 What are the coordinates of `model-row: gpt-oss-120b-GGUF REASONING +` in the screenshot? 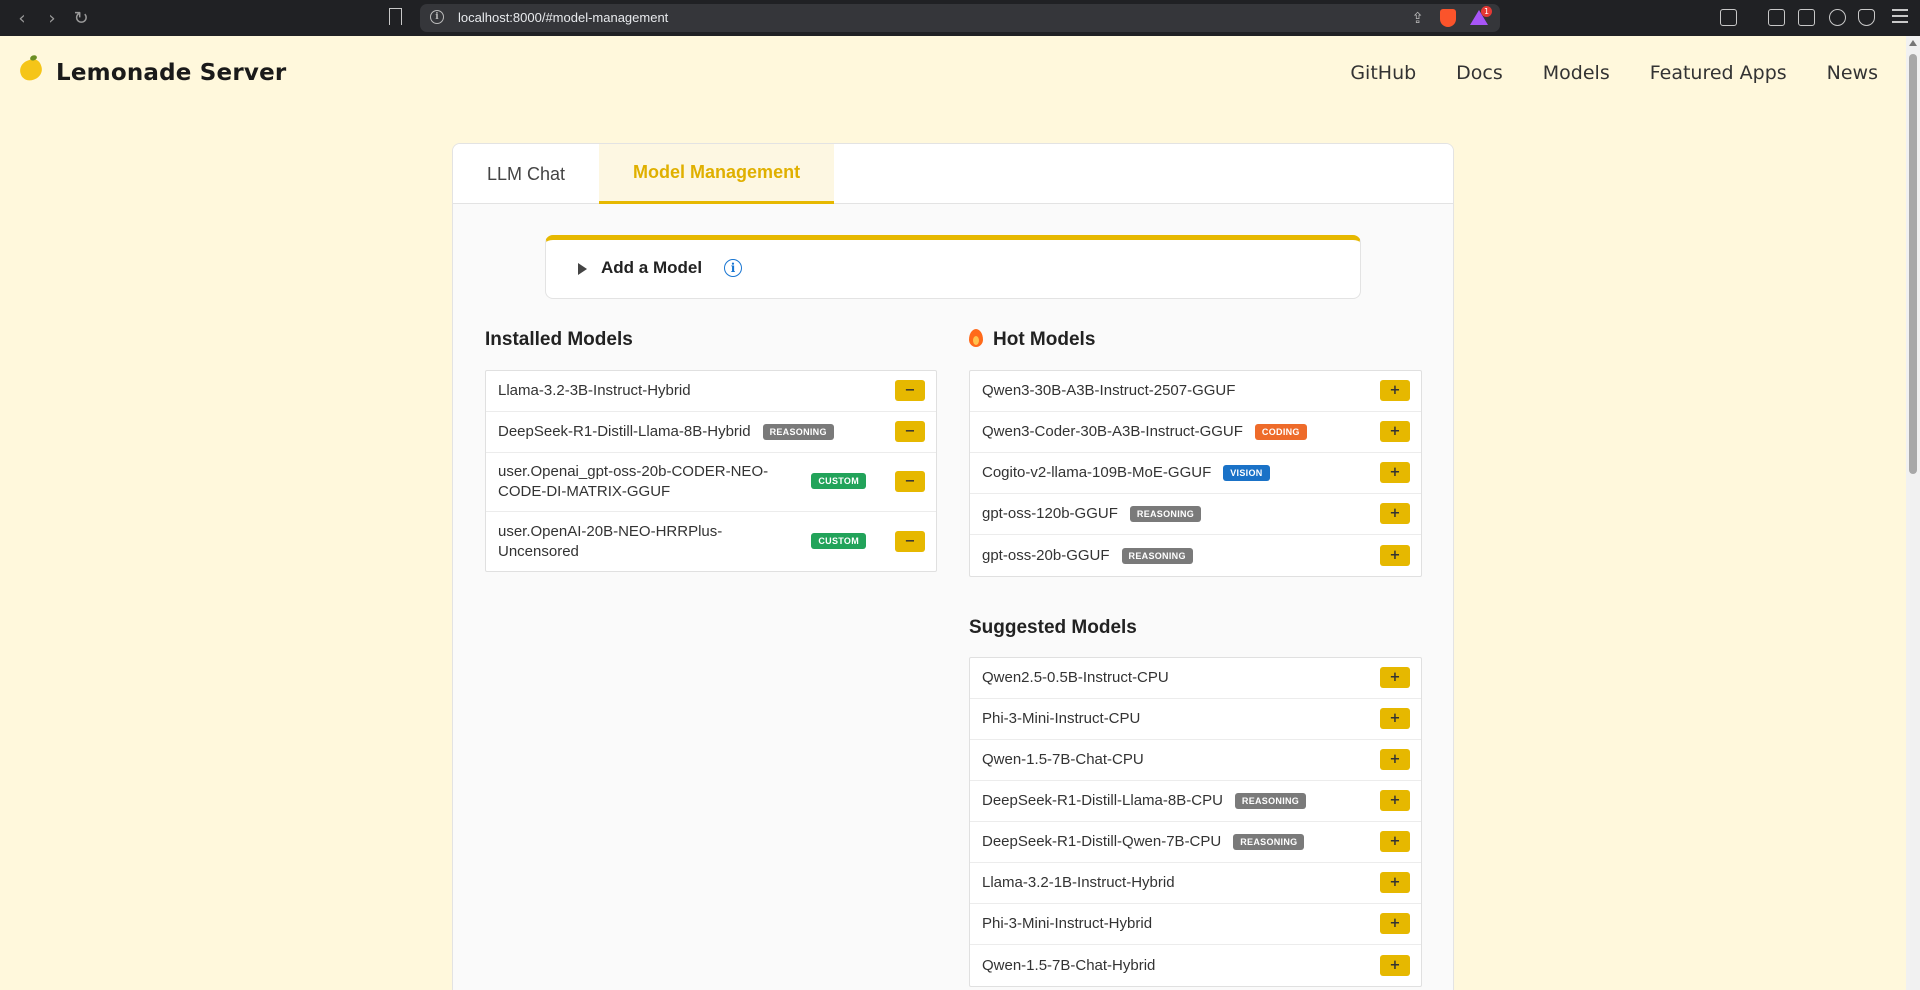 It's located at (1195, 514).